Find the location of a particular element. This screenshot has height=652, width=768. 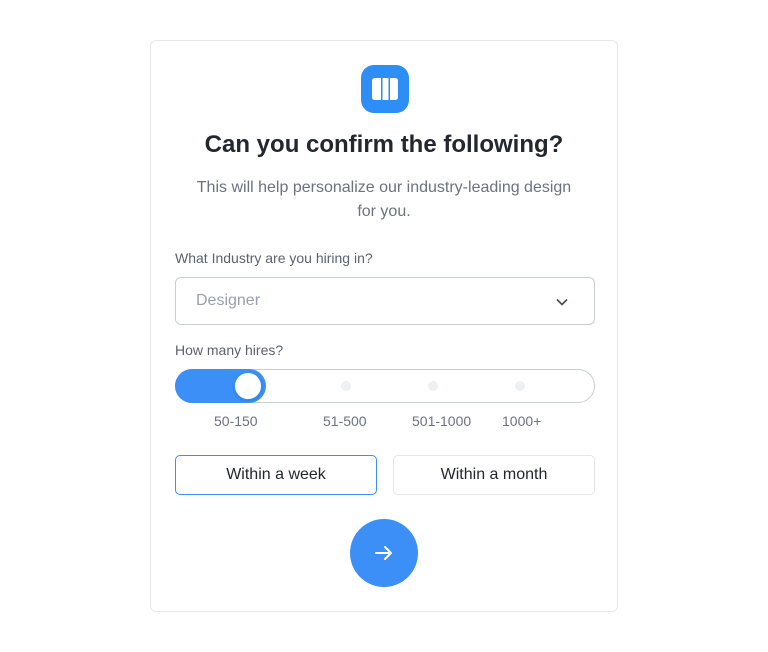

hires-option-label: 51-500 is located at coordinates (345, 421).